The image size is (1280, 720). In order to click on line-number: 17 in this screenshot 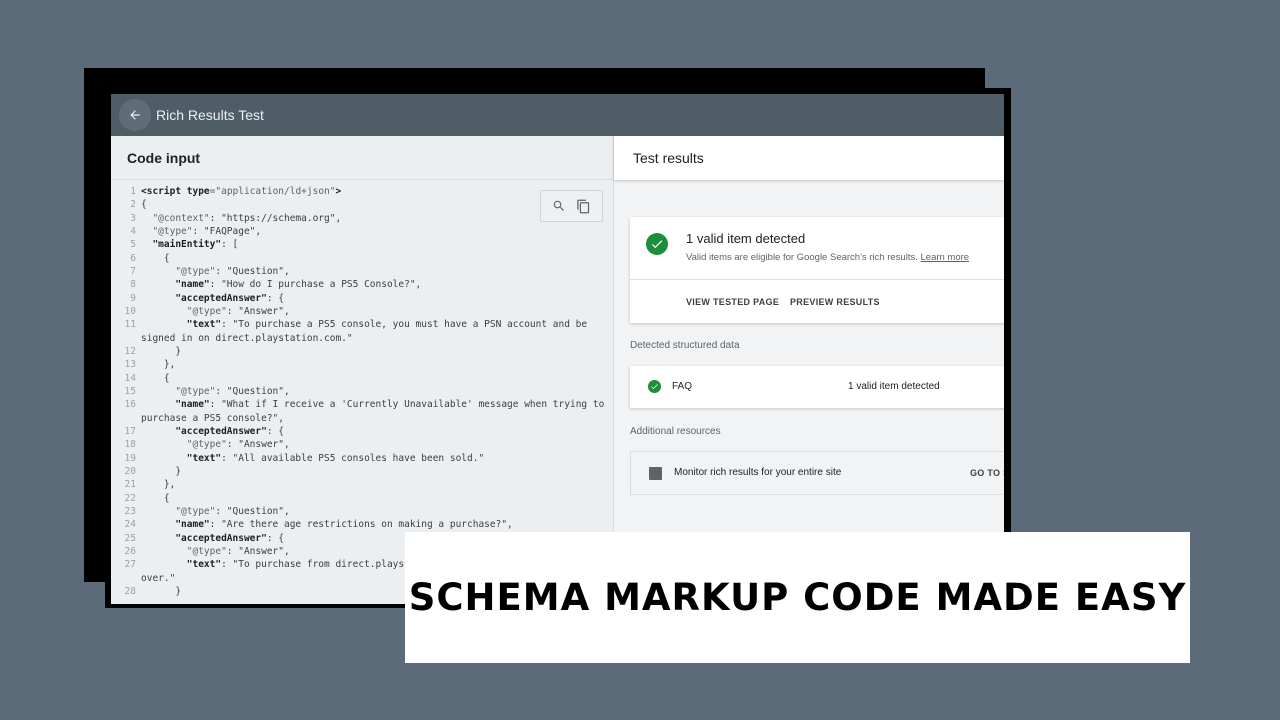, I will do `click(130, 431)`.